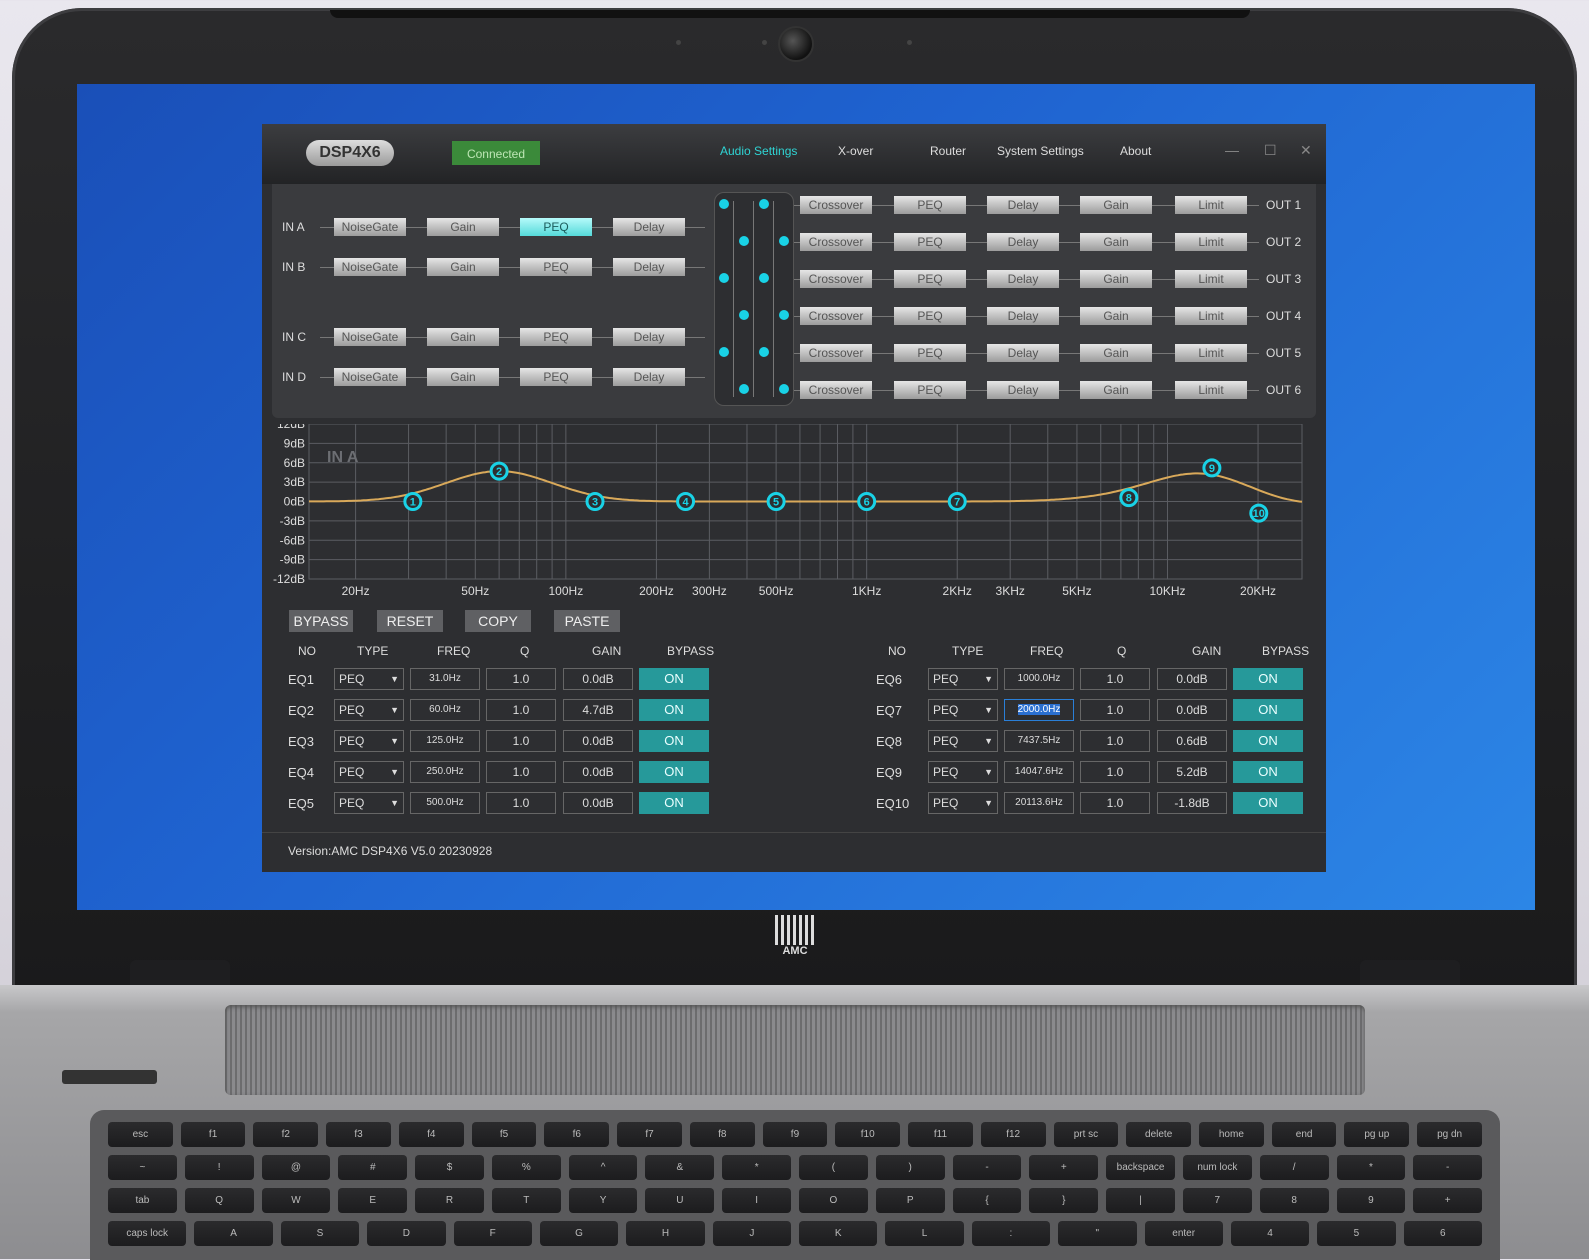 The height and width of the screenshot is (1260, 1589). Describe the element at coordinates (1039, 803) in the screenshot. I see `eq-freq-input: 20113.6Hz` at that location.